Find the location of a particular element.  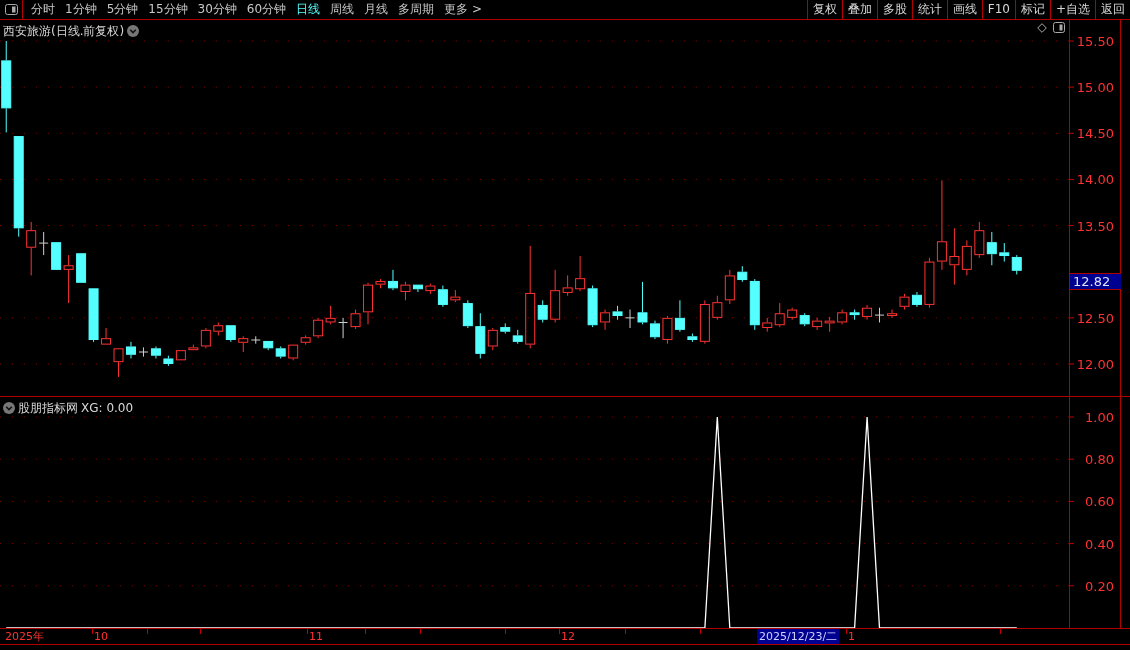

axis-label: 0.60 is located at coordinates (1099, 502).